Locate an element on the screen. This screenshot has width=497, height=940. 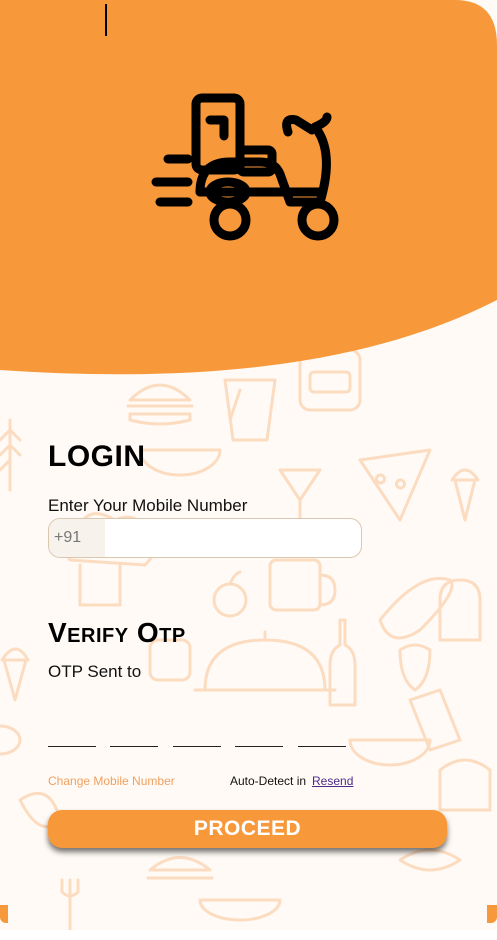
country-code: +91 is located at coordinates (77, 538).